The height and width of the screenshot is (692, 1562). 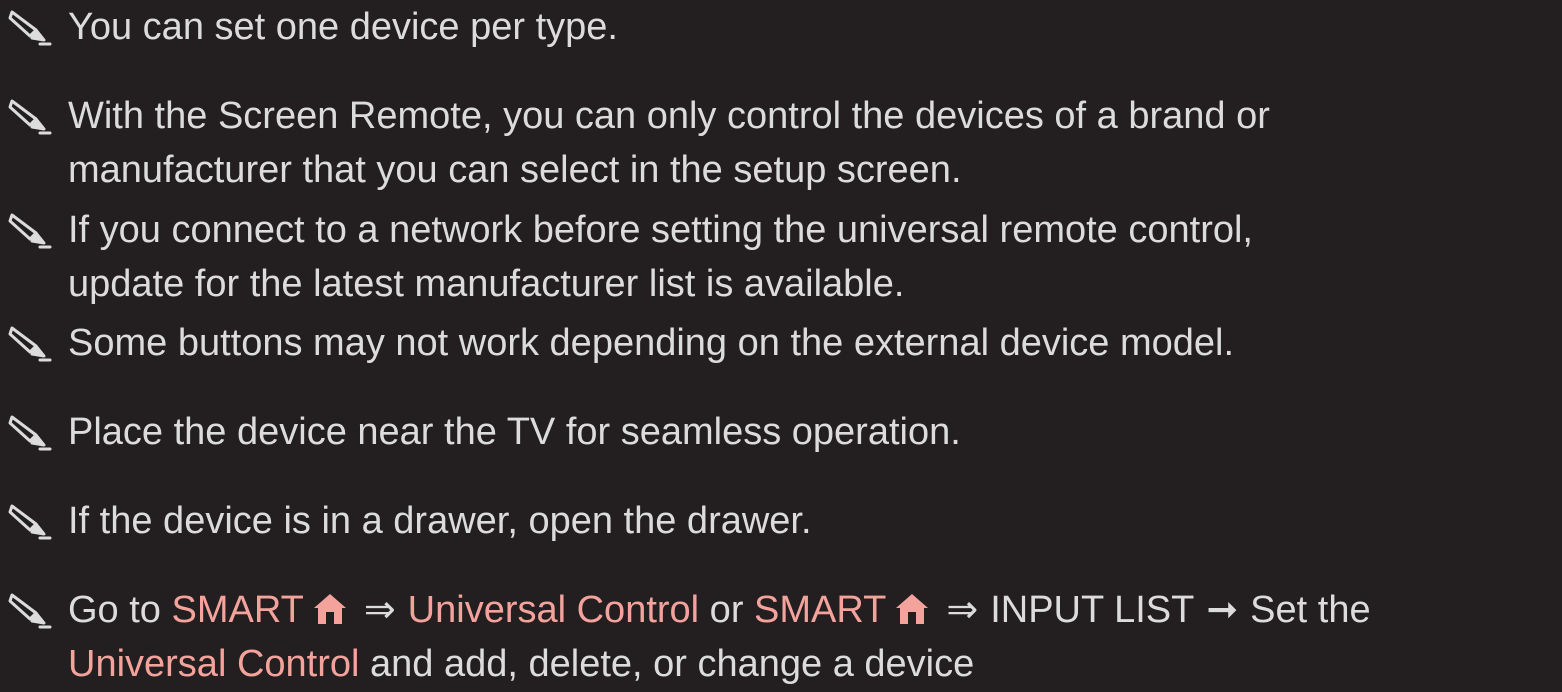 I want to click on go-to-text: Go to, so click(x=120, y=610).